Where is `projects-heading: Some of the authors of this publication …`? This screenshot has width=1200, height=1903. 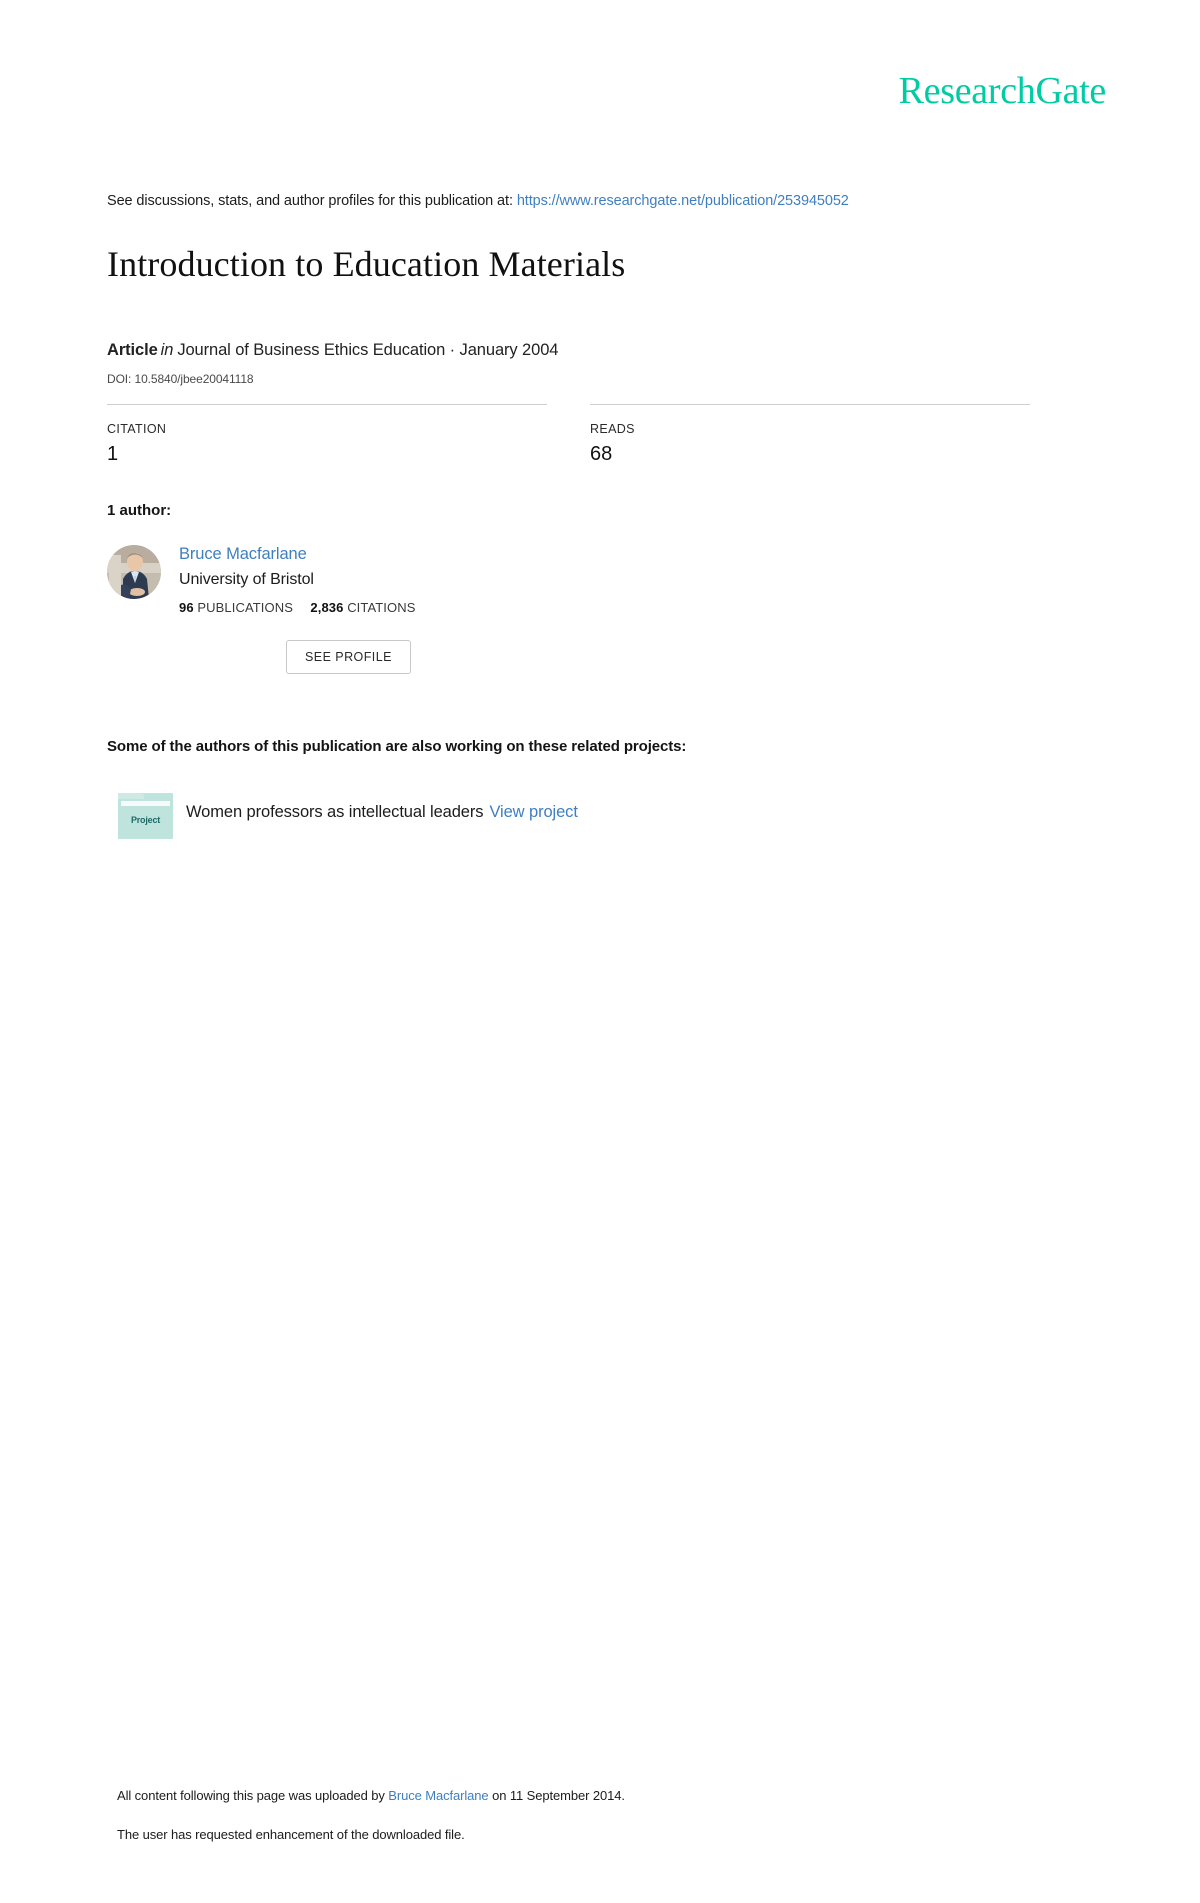
projects-heading: Some of the authors of this publication … is located at coordinates (397, 746).